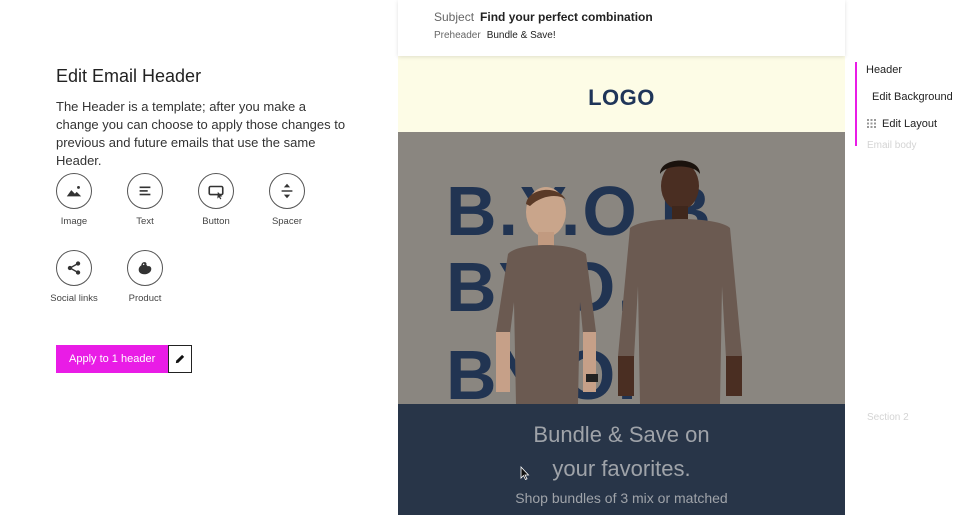 The width and height of the screenshot is (960, 515). I want to click on image-icon, so click(74, 191).